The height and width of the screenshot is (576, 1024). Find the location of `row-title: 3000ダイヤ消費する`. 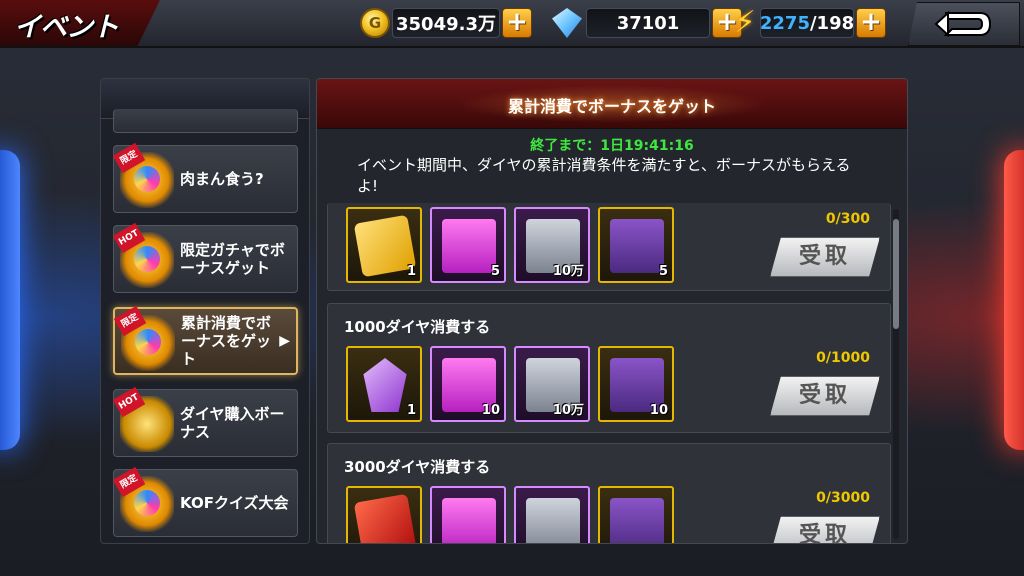

row-title: 3000ダイヤ消費する is located at coordinates (417, 467).